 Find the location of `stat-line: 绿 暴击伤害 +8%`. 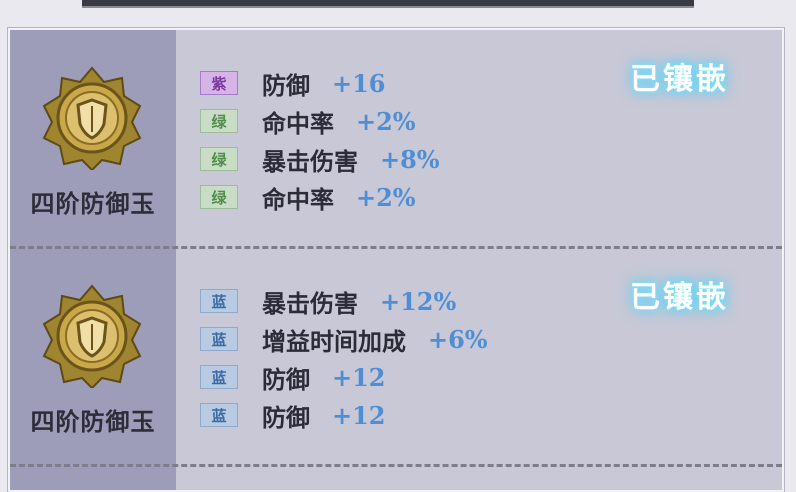

stat-line: 绿 暴击伤害 +8% is located at coordinates (320, 159).